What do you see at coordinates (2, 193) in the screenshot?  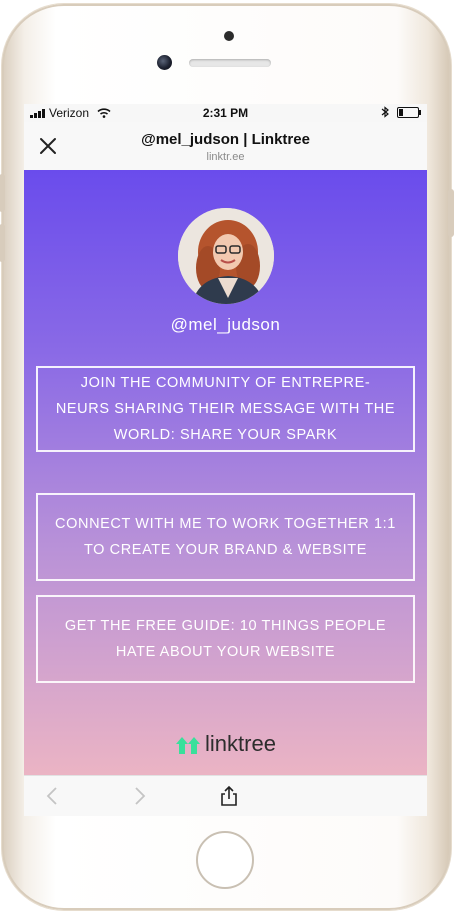 I see `volume-up-button` at bounding box center [2, 193].